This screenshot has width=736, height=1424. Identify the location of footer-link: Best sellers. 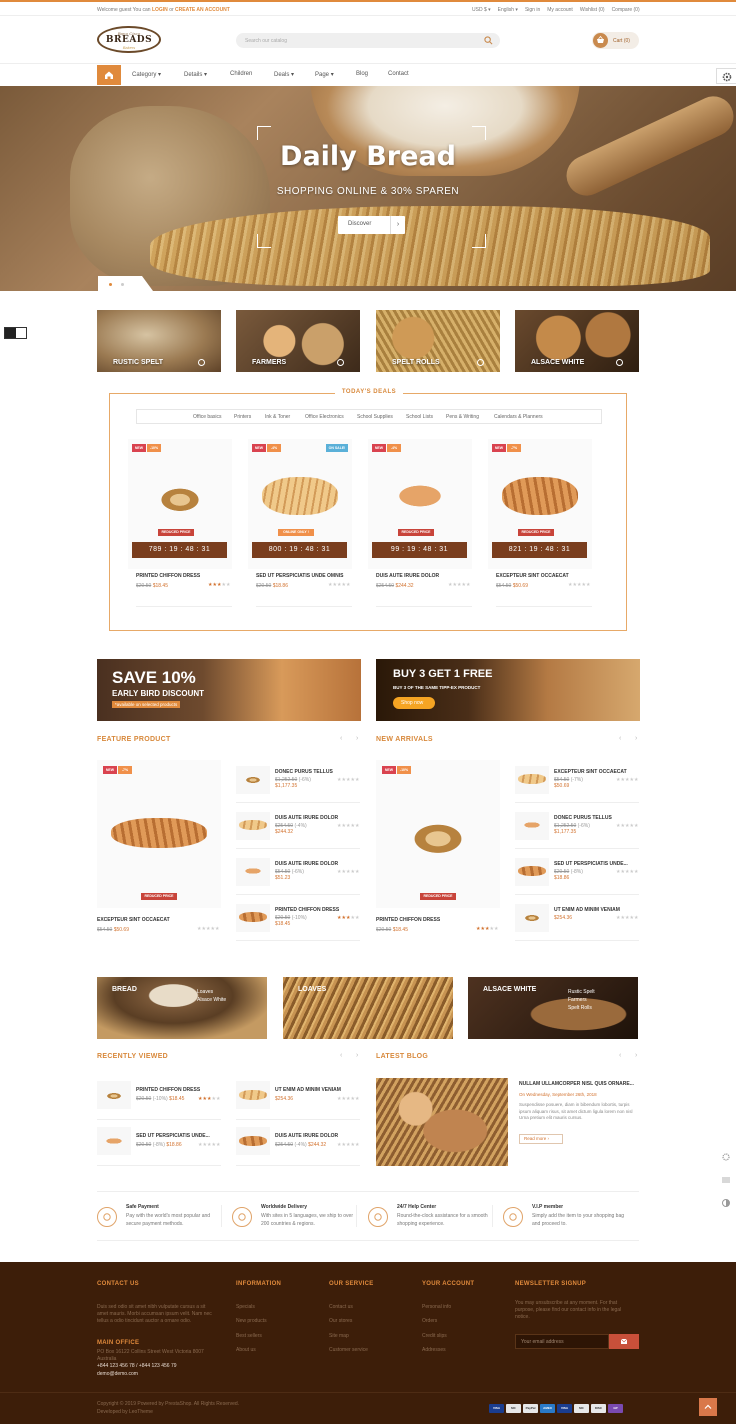
(249, 1336).